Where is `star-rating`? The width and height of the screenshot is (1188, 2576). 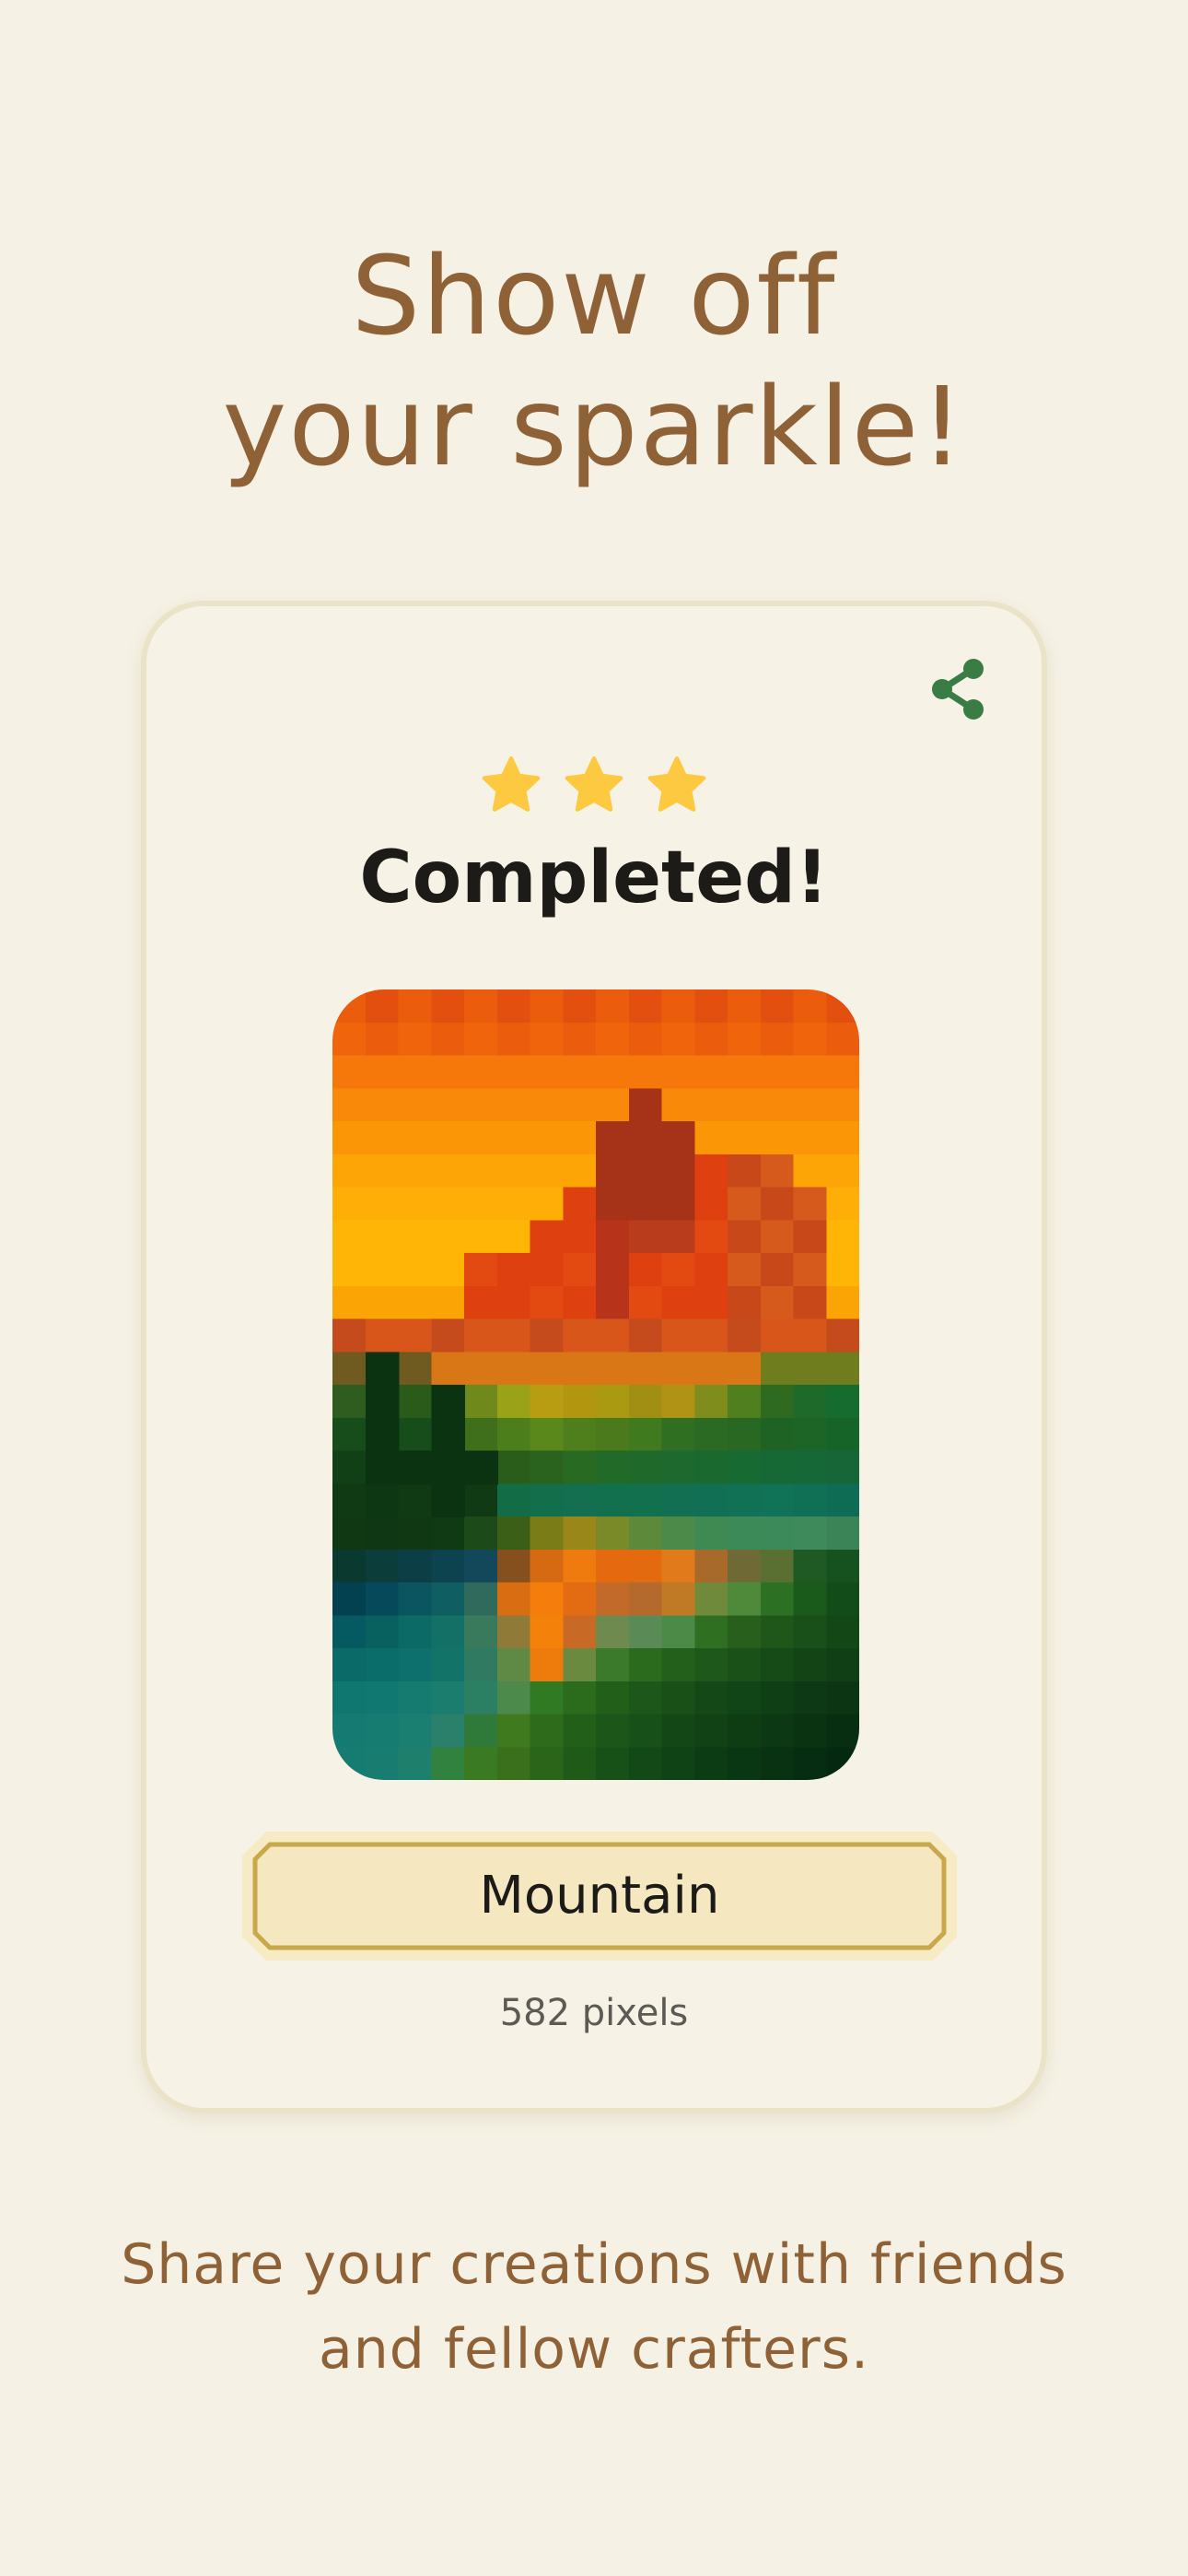 star-rating is located at coordinates (594, 786).